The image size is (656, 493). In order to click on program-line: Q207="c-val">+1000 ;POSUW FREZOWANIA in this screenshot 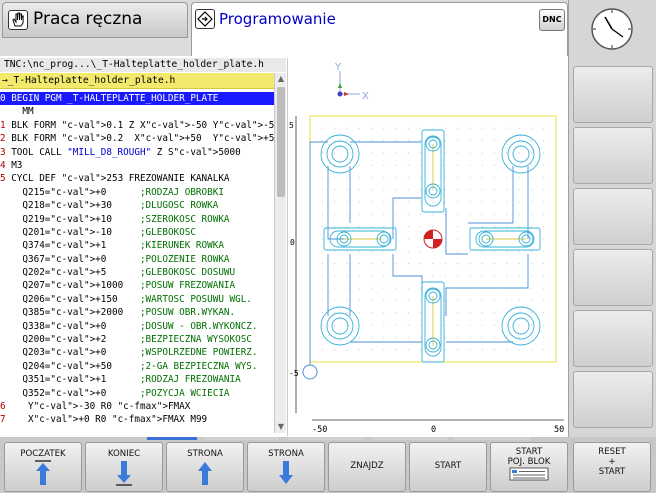, I will do `click(137, 285)`.